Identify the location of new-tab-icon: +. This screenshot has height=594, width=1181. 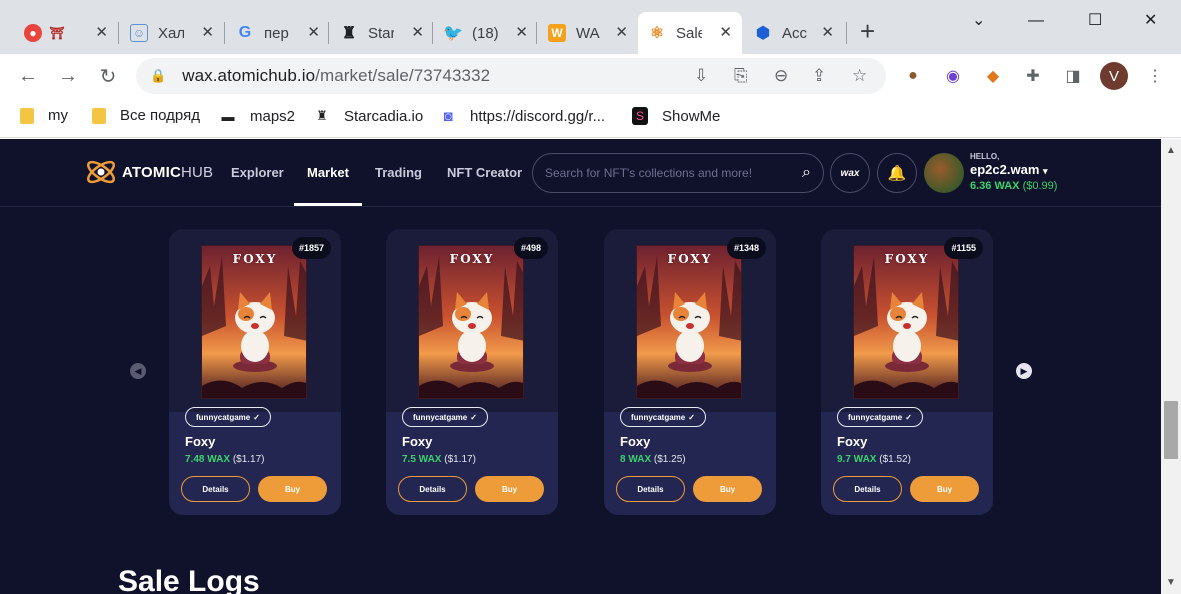
(867, 31).